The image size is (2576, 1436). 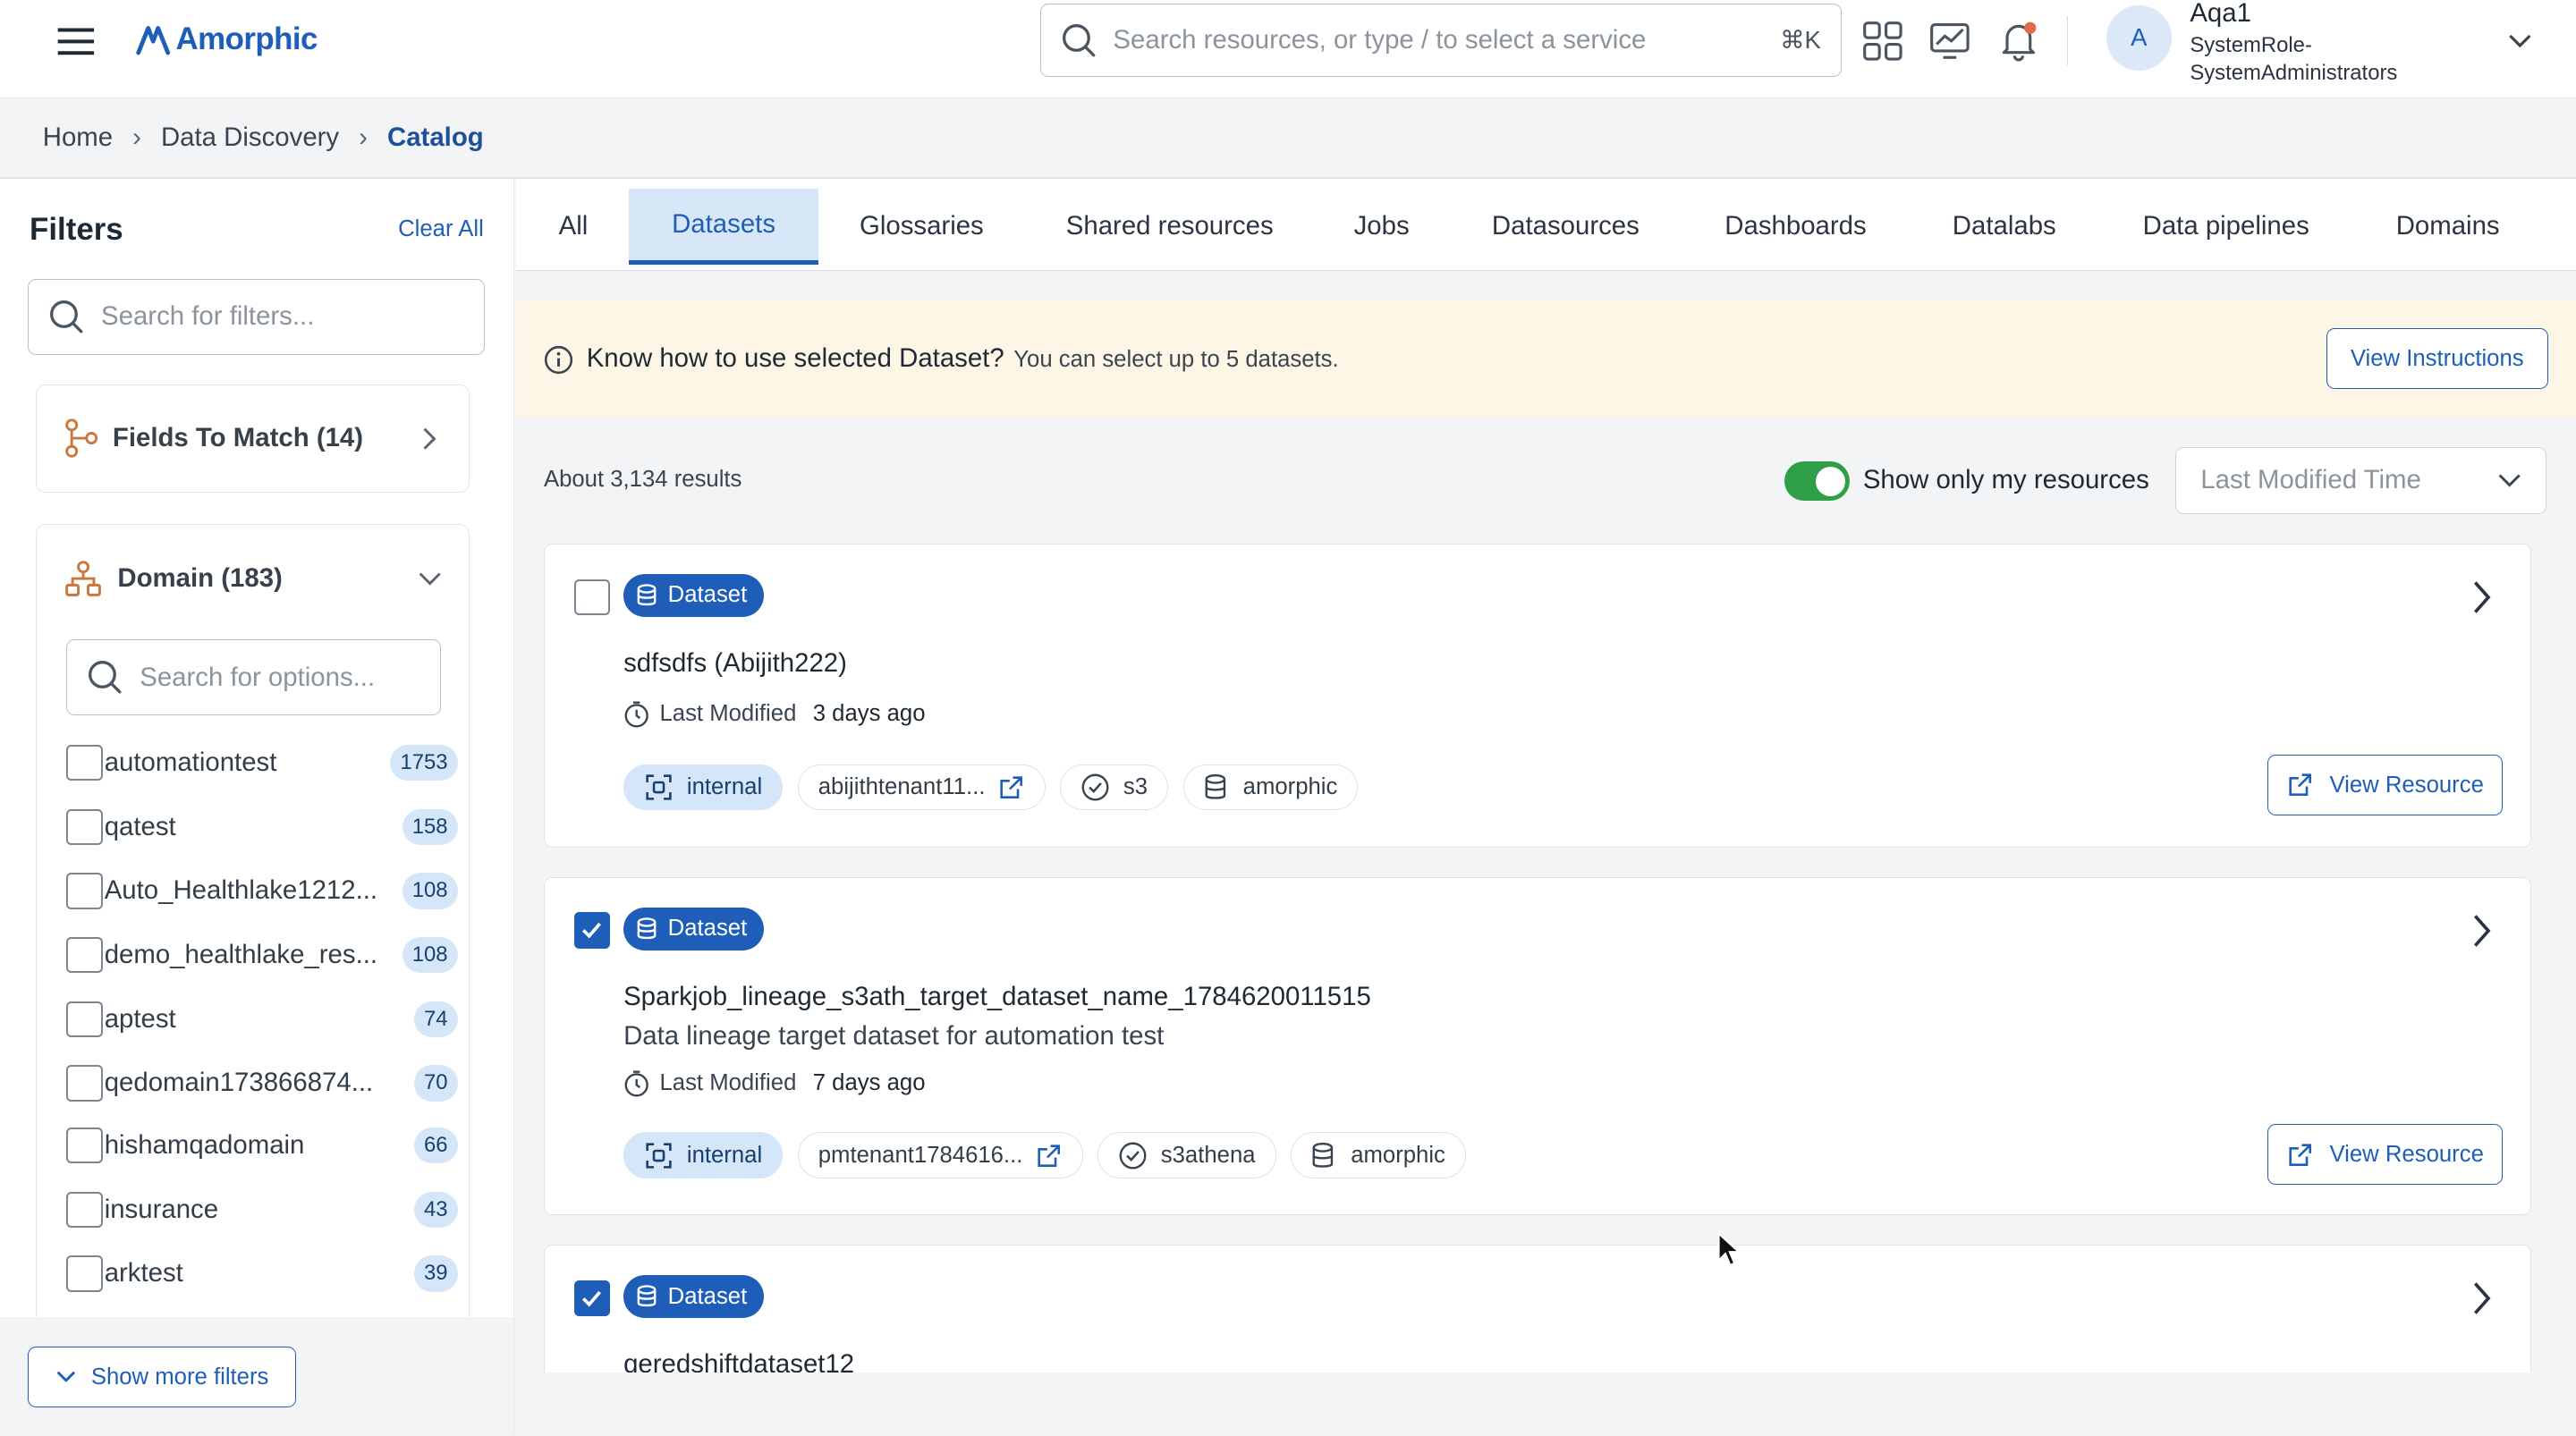 What do you see at coordinates (250, 137) in the screenshot?
I see `breadcrumb-data-discovery: Data Discovery` at bounding box center [250, 137].